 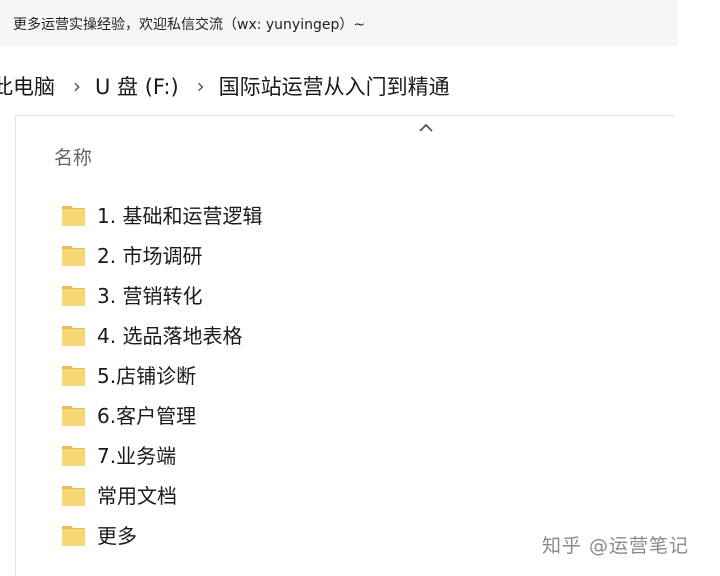 I want to click on column-header-name: 名称, so click(x=73, y=156).